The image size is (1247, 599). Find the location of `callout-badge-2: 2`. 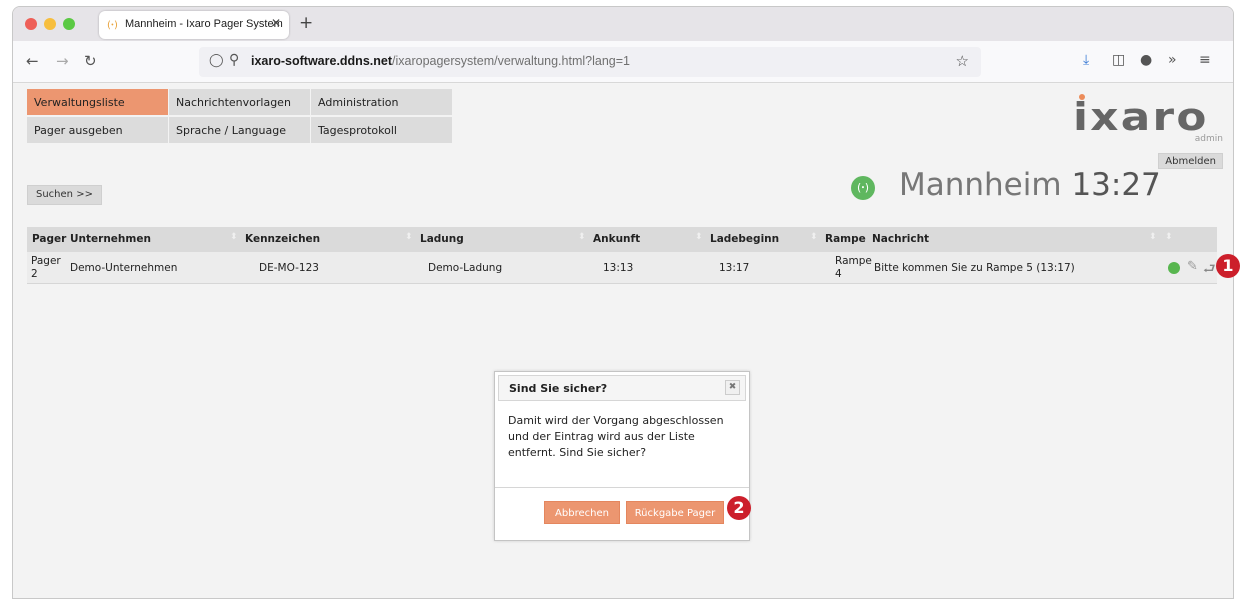

callout-badge-2: 2 is located at coordinates (739, 508).